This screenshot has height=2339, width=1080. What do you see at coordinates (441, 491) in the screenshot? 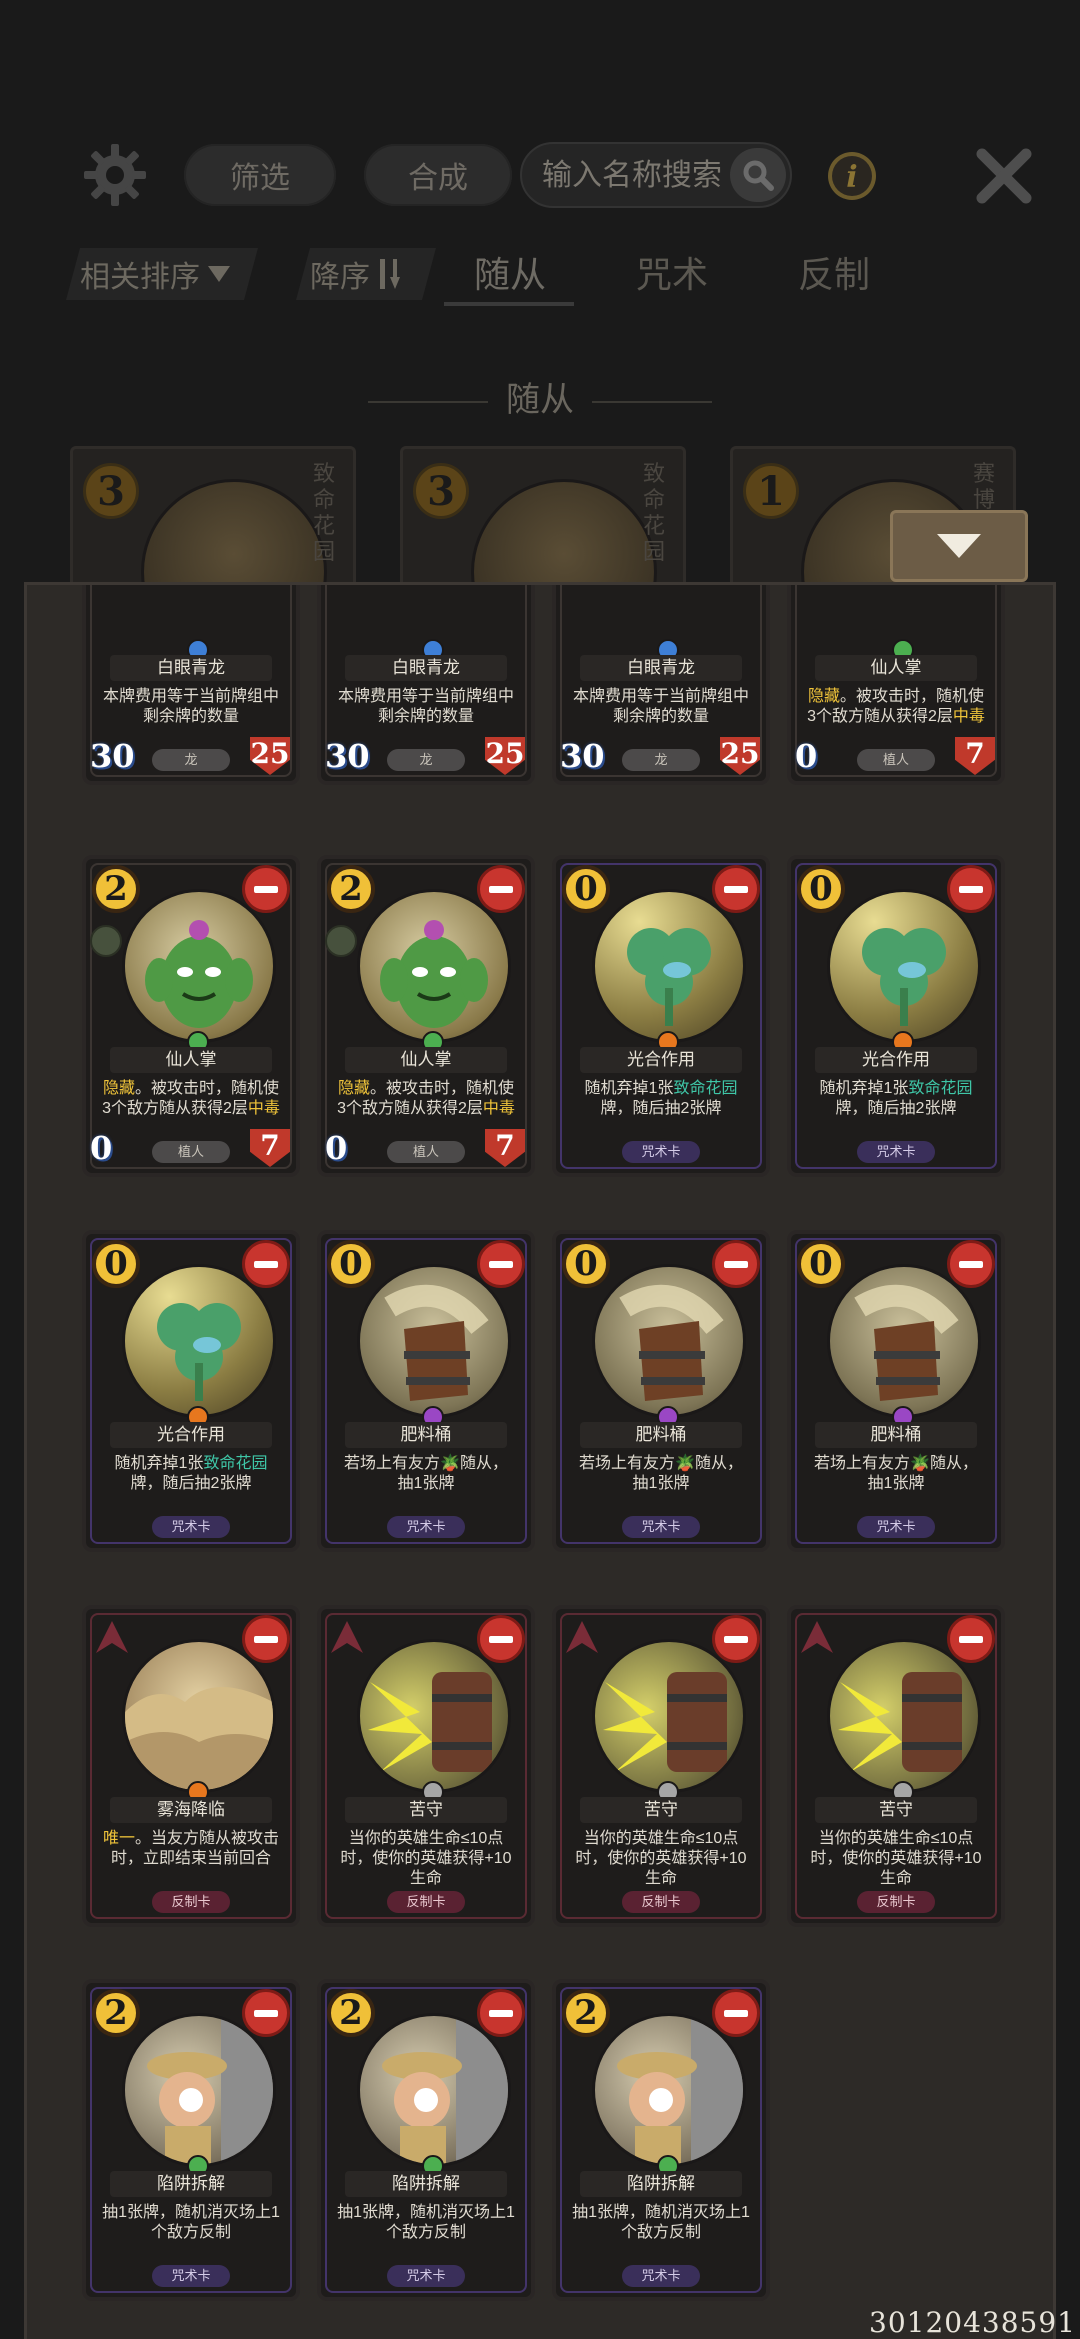
I see `card-cost: 3` at bounding box center [441, 491].